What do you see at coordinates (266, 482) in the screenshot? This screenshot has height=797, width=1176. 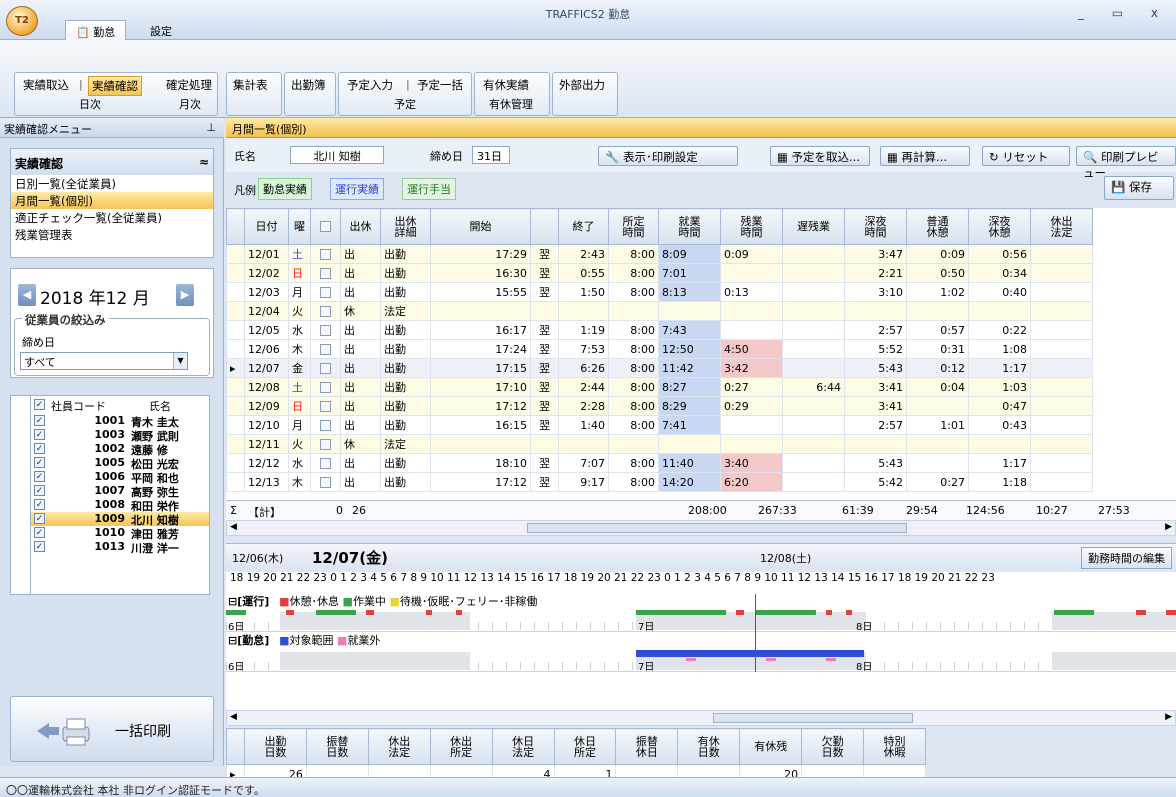 I see `date-cell: 12/13` at bounding box center [266, 482].